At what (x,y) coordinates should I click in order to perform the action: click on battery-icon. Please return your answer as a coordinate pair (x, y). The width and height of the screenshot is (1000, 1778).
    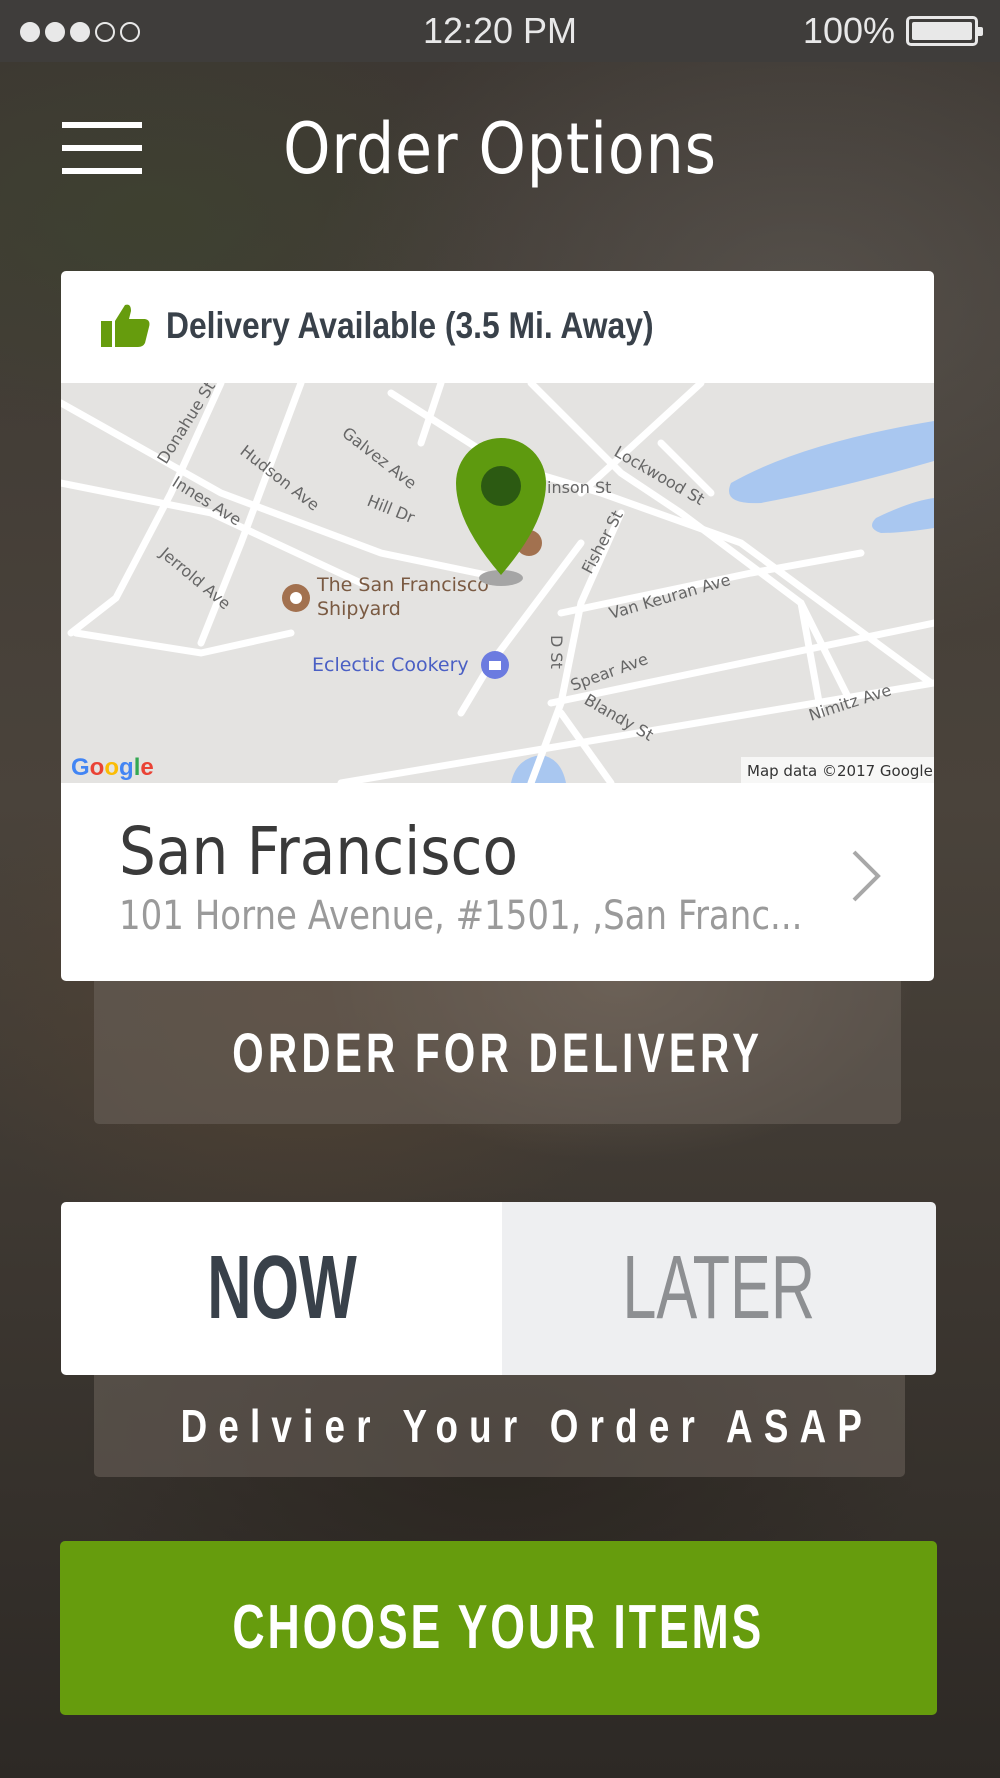
    Looking at the image, I should click on (944, 31).